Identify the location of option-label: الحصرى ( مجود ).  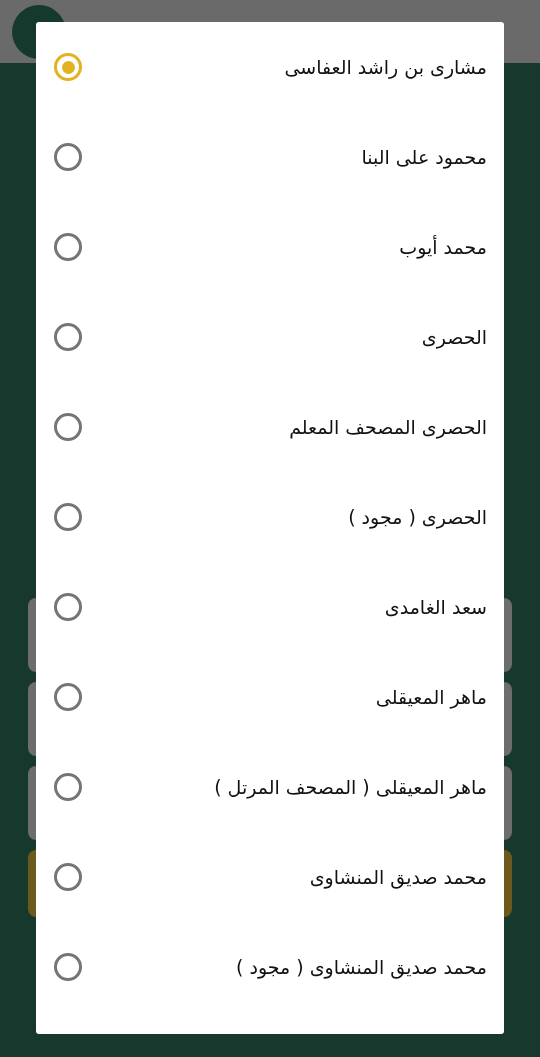
(417, 517).